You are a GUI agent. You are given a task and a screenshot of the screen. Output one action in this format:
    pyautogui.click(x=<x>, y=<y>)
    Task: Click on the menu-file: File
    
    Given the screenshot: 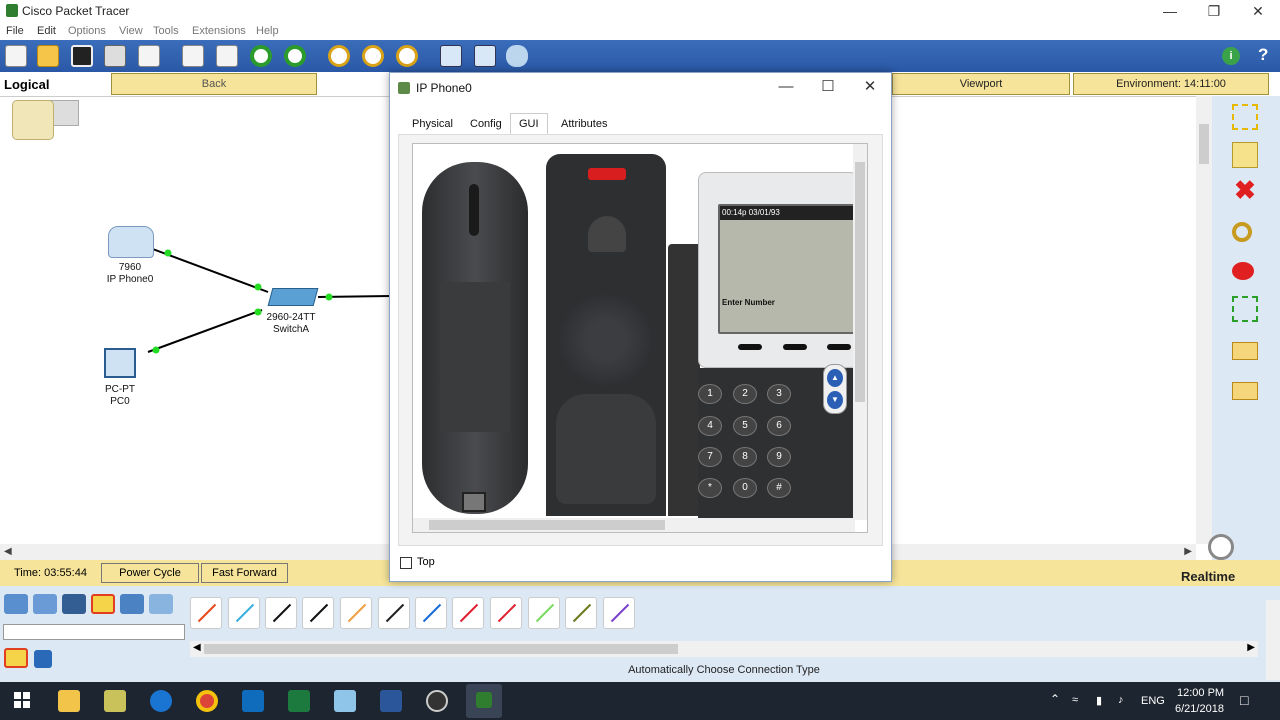 What is the action you would take?
    pyautogui.click(x=15, y=31)
    